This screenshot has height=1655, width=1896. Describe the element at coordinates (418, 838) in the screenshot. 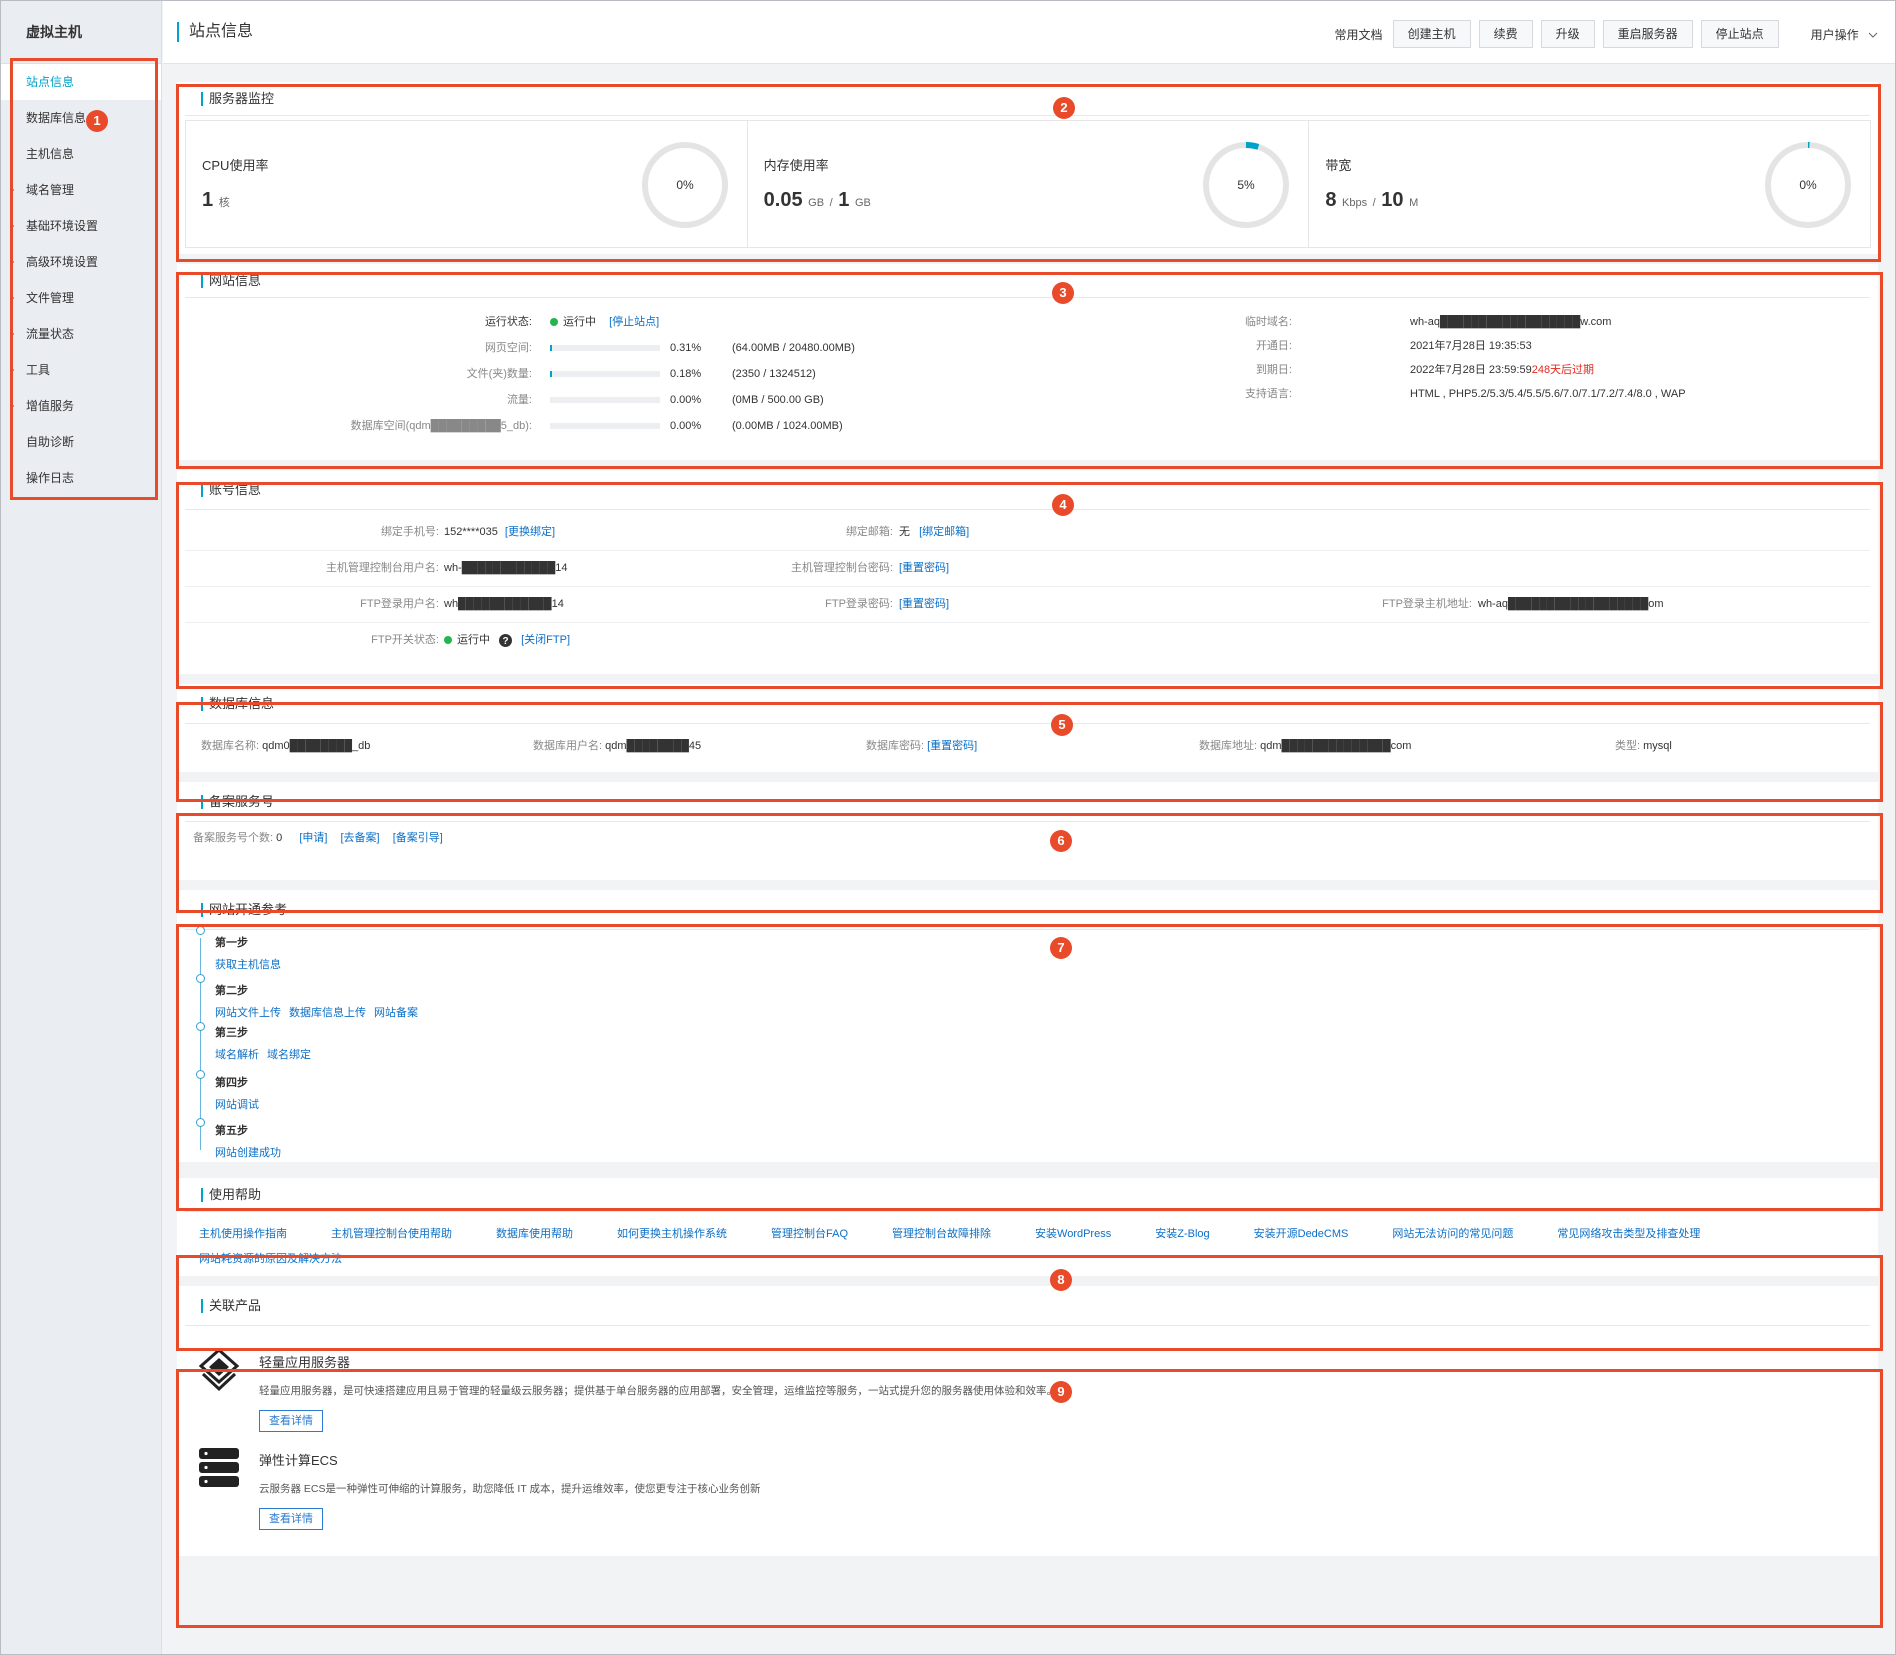

I see `record-guide-link: [备案引导]` at that location.